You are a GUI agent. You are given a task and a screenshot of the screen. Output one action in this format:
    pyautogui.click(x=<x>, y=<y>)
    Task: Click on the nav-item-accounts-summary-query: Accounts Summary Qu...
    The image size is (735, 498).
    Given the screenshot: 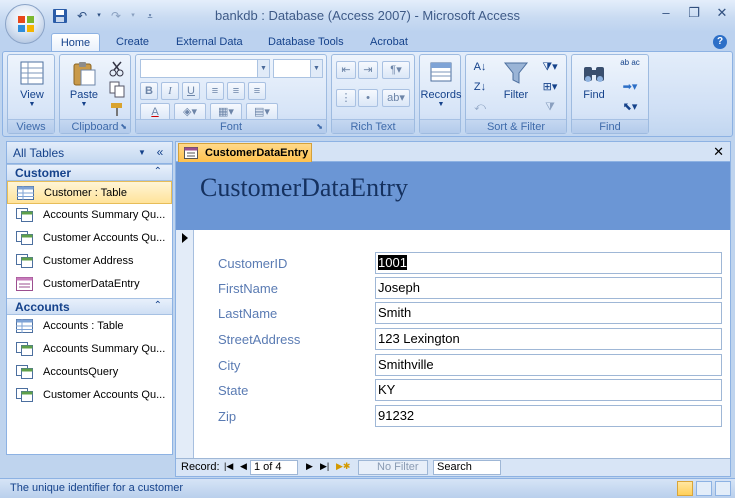 What is the action you would take?
    pyautogui.click(x=89, y=215)
    